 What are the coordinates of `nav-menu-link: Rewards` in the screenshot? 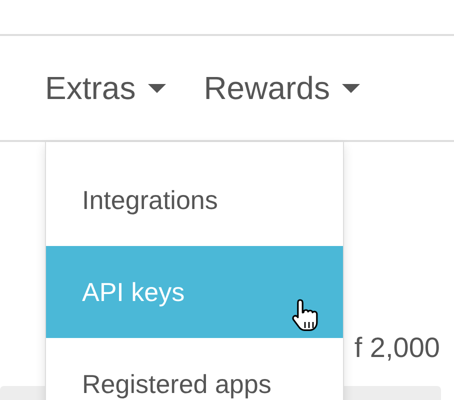 It's located at (282, 88).